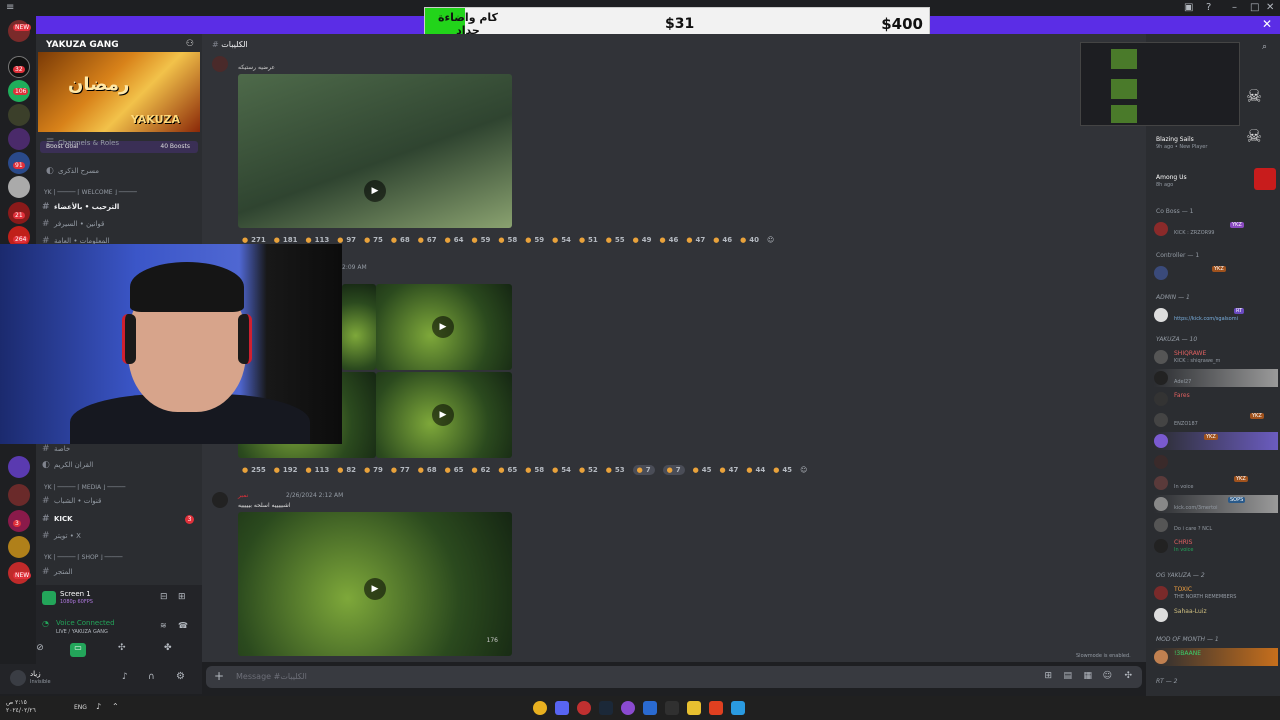  Describe the element at coordinates (642, 240) in the screenshot. I see `reaction: ● 49` at that location.